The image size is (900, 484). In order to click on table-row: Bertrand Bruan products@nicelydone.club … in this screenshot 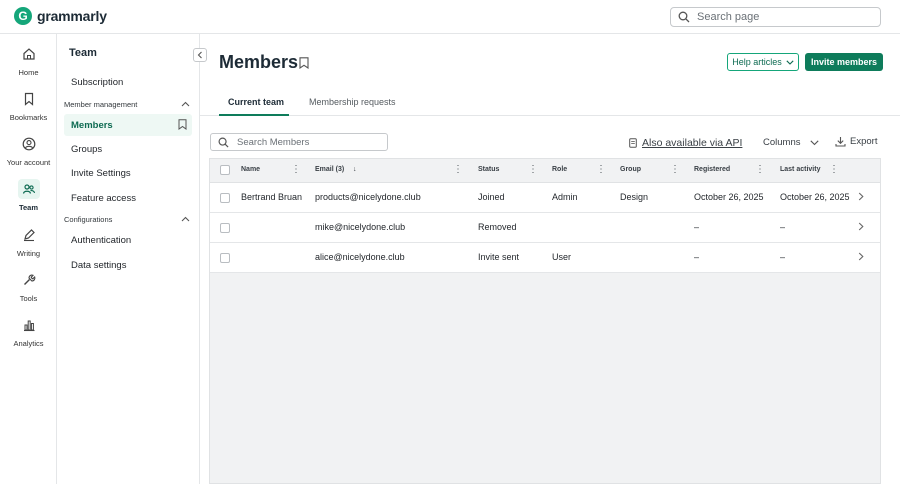, I will do `click(545, 198)`.